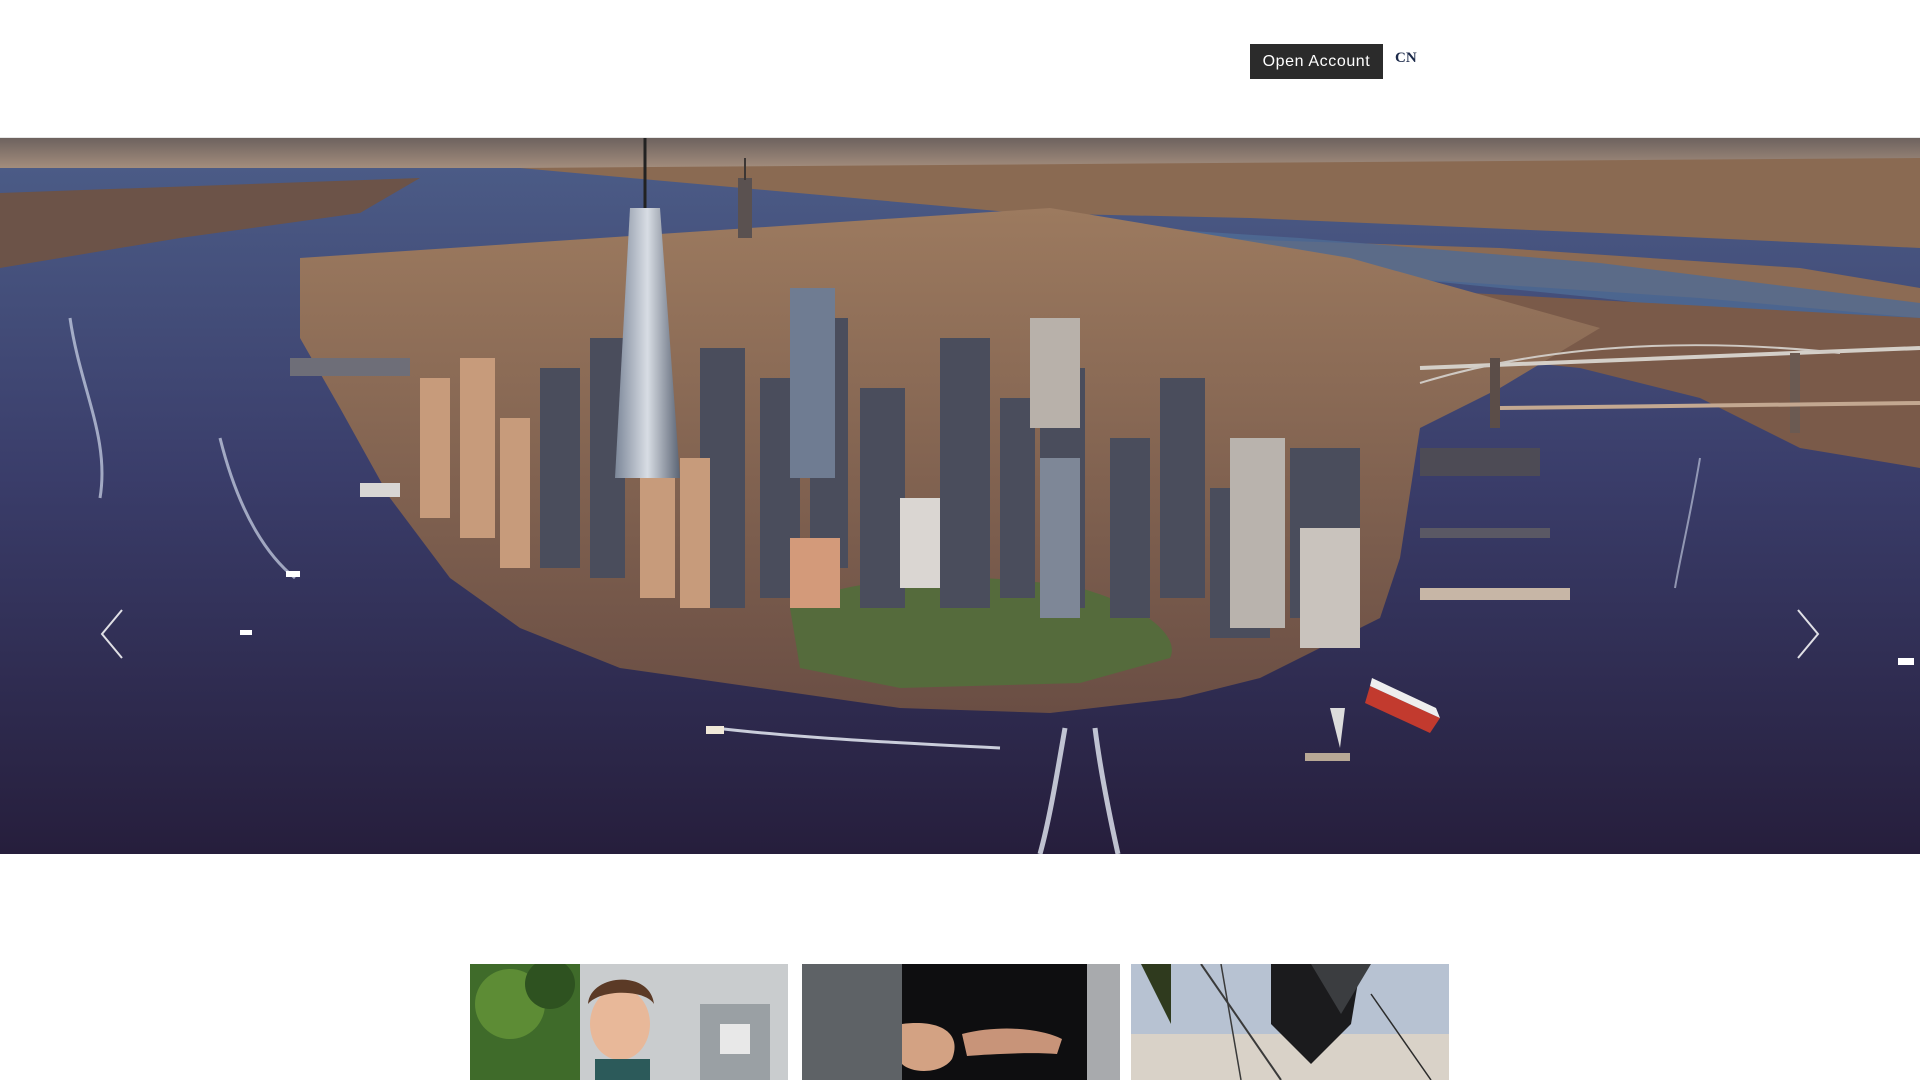  I want to click on sailboat-rigging-image, so click(1290, 1022).